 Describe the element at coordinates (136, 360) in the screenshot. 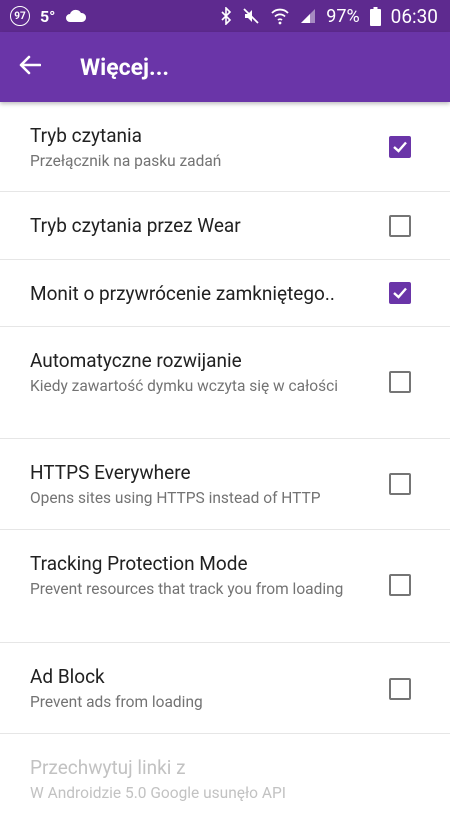

I see `setting-title: Automatyczne rozwijanie` at that location.